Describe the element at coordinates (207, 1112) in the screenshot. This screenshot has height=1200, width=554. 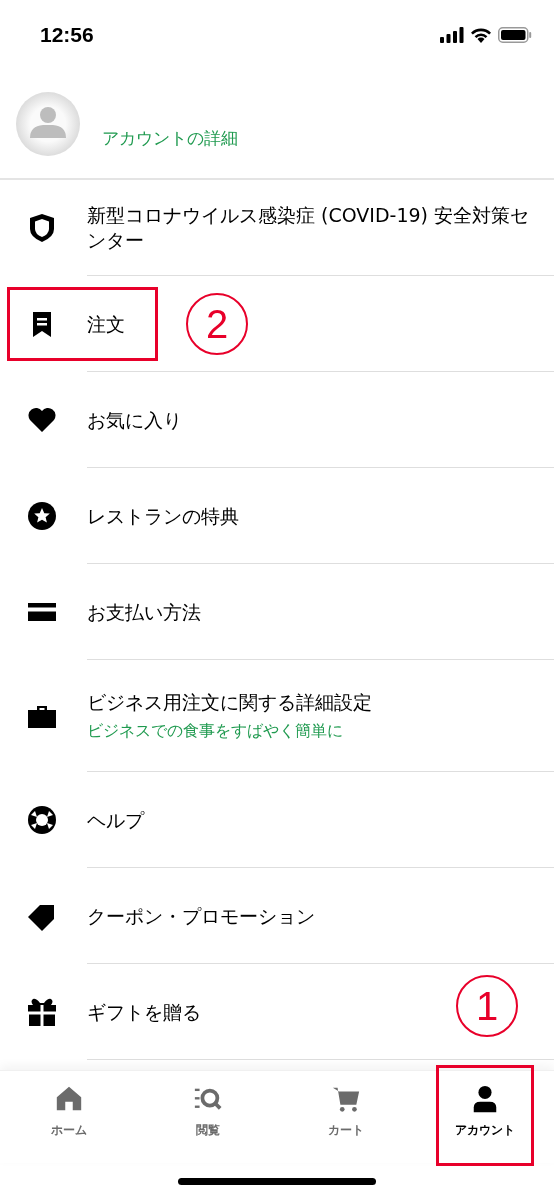
I see `tab: 閲覧` at that location.